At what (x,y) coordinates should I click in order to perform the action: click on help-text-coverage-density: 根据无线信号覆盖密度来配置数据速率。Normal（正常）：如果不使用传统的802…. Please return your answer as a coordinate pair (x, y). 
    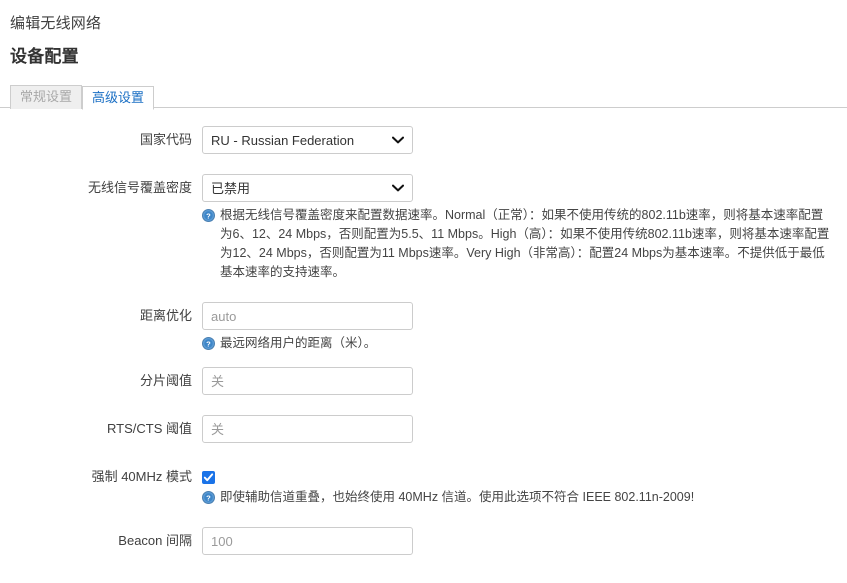
    Looking at the image, I should click on (525, 243).